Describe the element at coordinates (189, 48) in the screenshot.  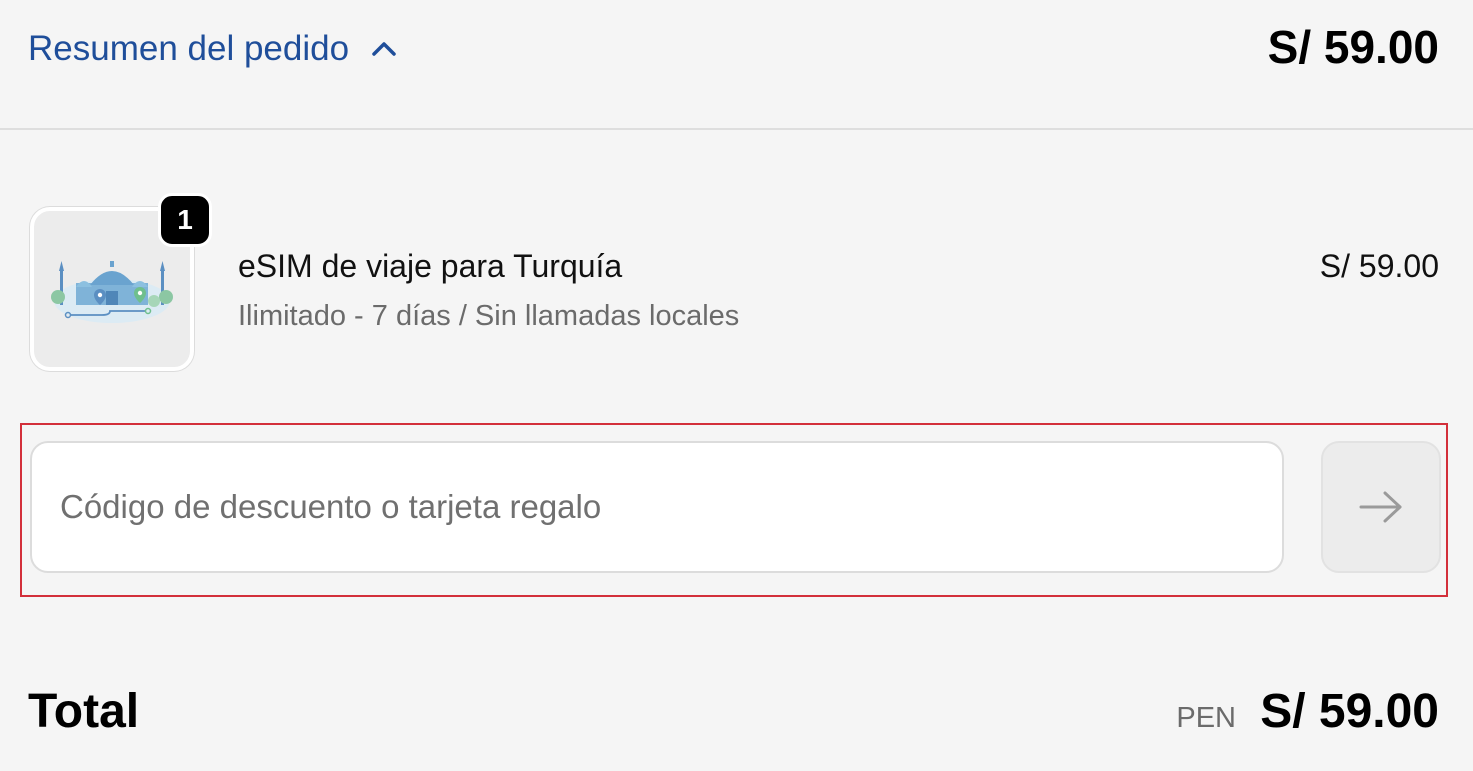
I see `order-summary-label: Resumen del pedido` at that location.